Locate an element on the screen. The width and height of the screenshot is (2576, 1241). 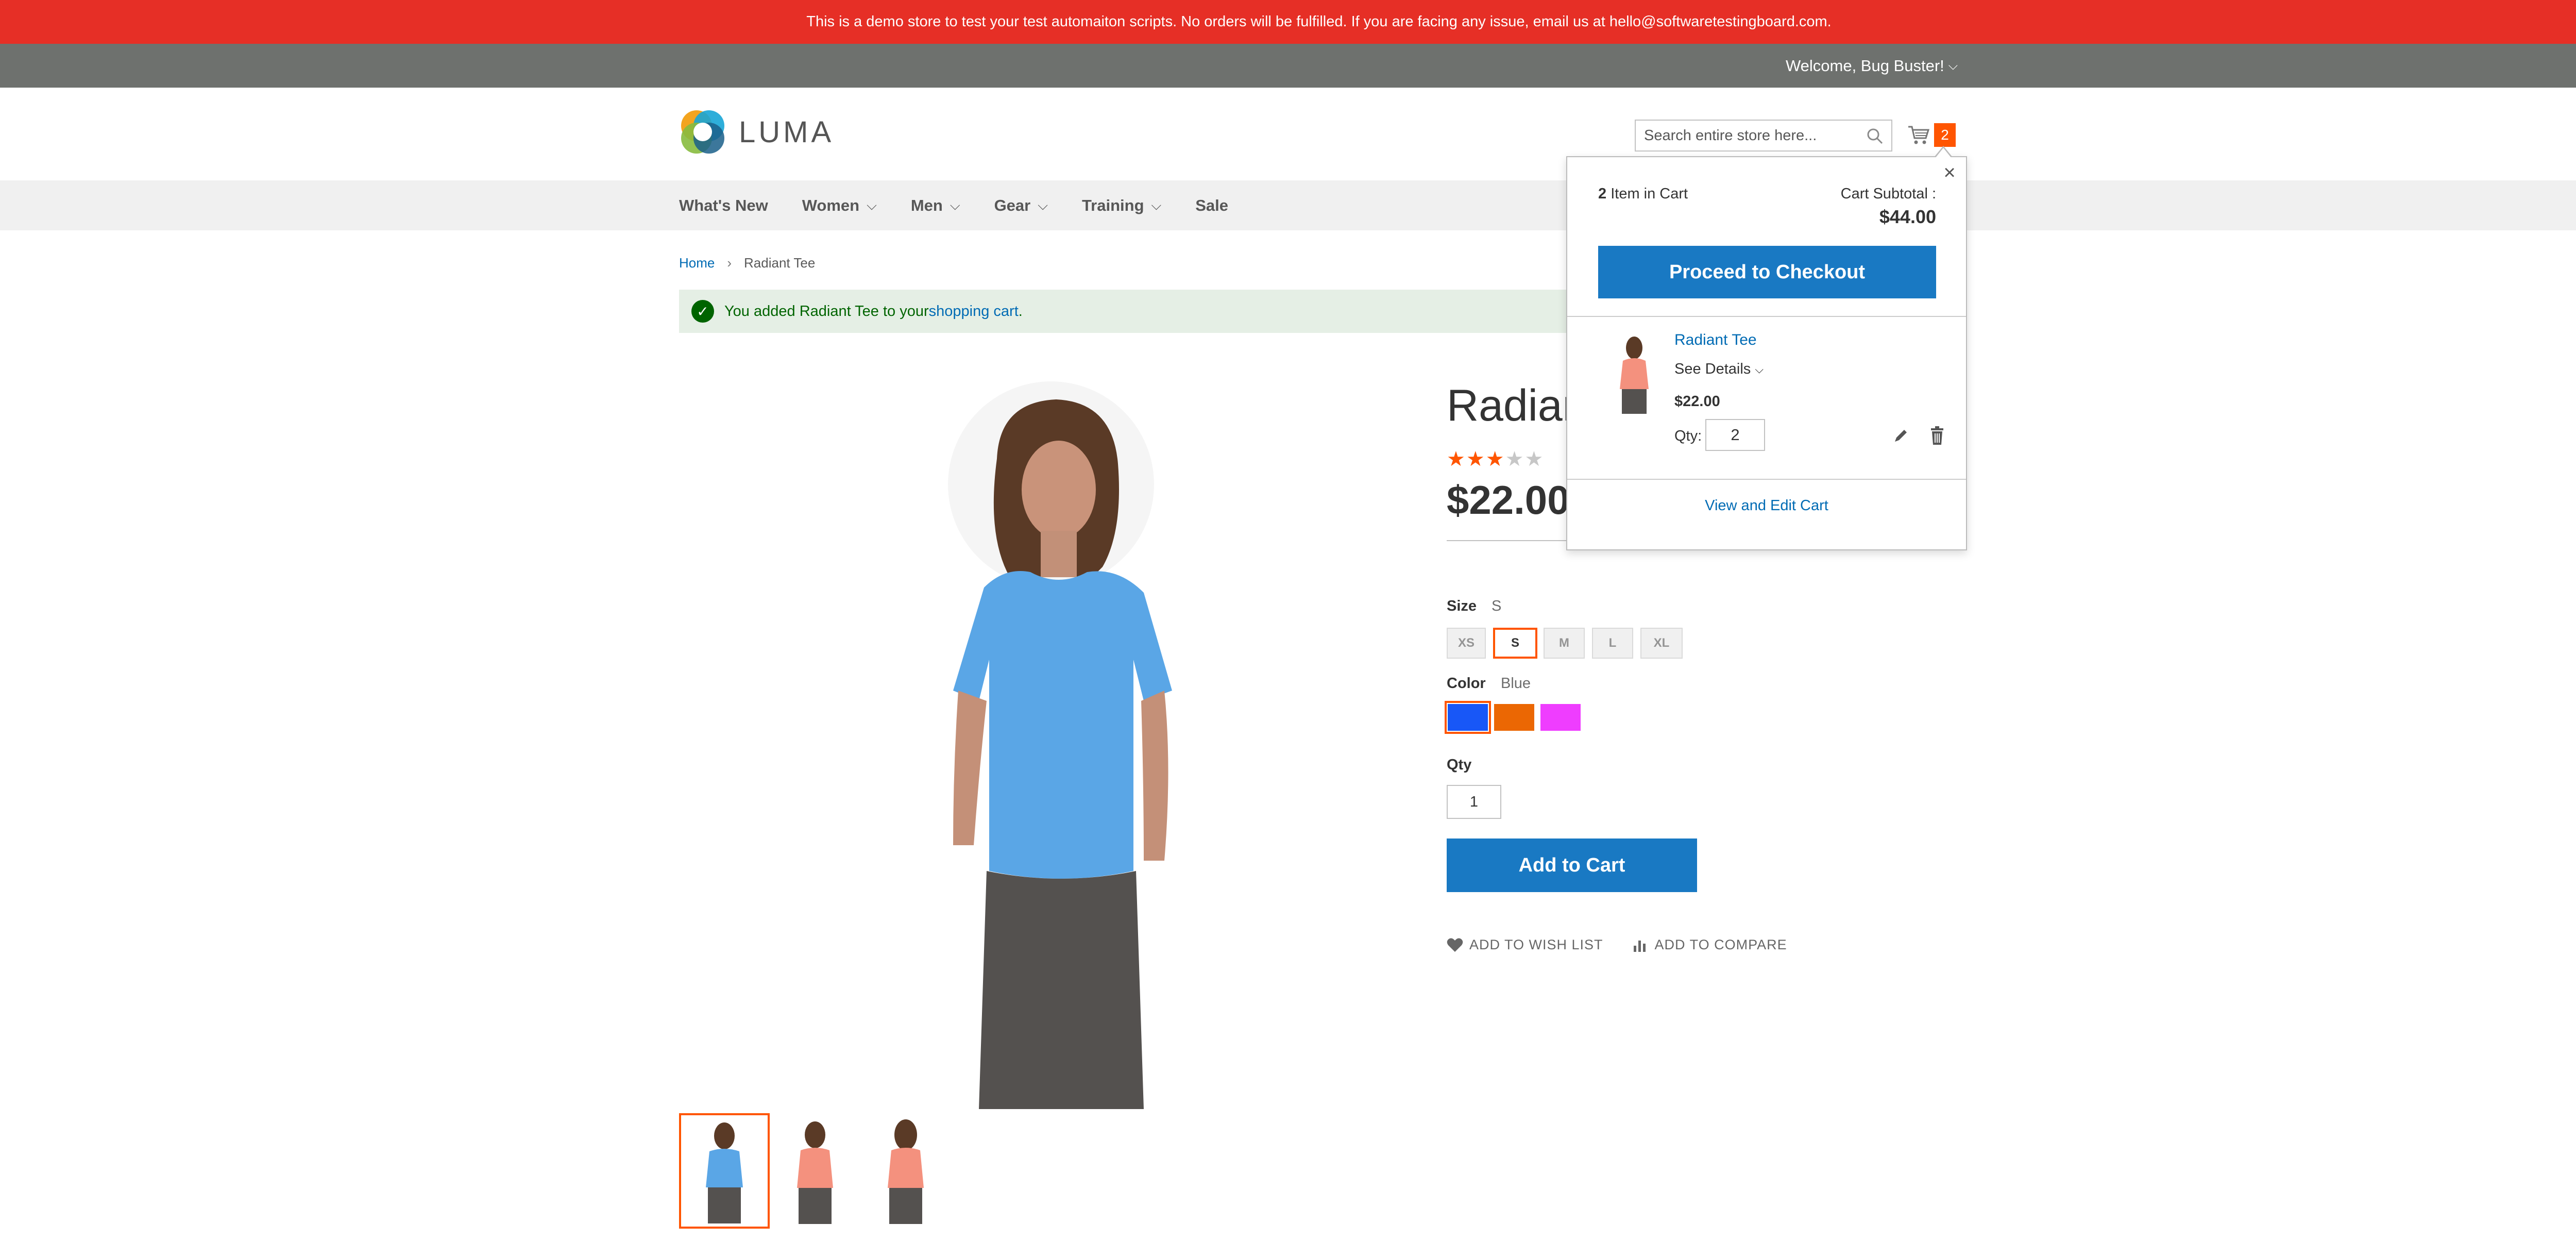
minicart-item-price: $22.00 is located at coordinates (1697, 401).